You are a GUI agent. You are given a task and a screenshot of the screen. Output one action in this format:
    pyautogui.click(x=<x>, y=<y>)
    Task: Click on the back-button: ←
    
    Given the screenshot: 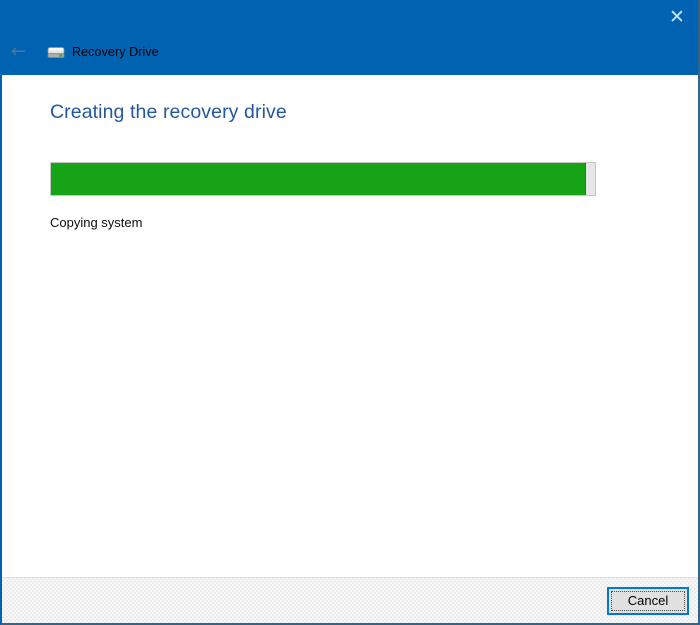 What is the action you would take?
    pyautogui.click(x=21, y=52)
    